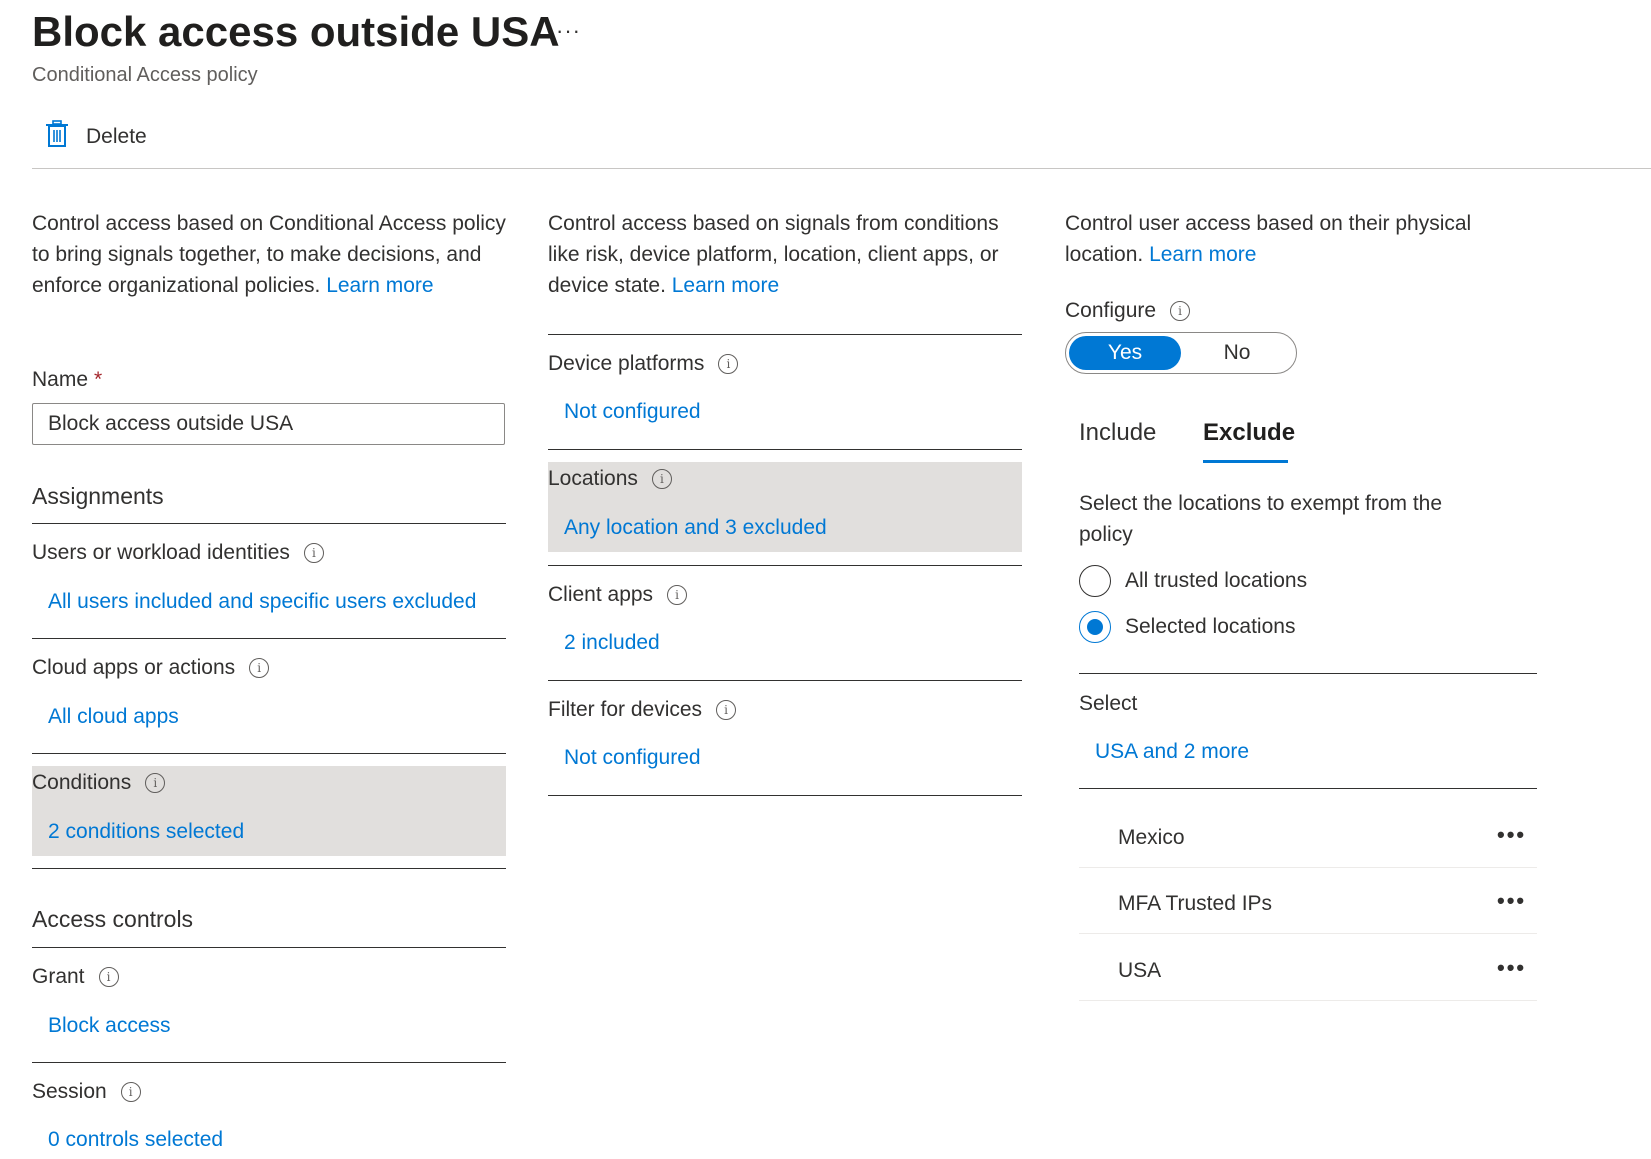 This screenshot has width=1651, height=1159. What do you see at coordinates (725, 285) in the screenshot?
I see `learn-more-link-middle: Learn more` at bounding box center [725, 285].